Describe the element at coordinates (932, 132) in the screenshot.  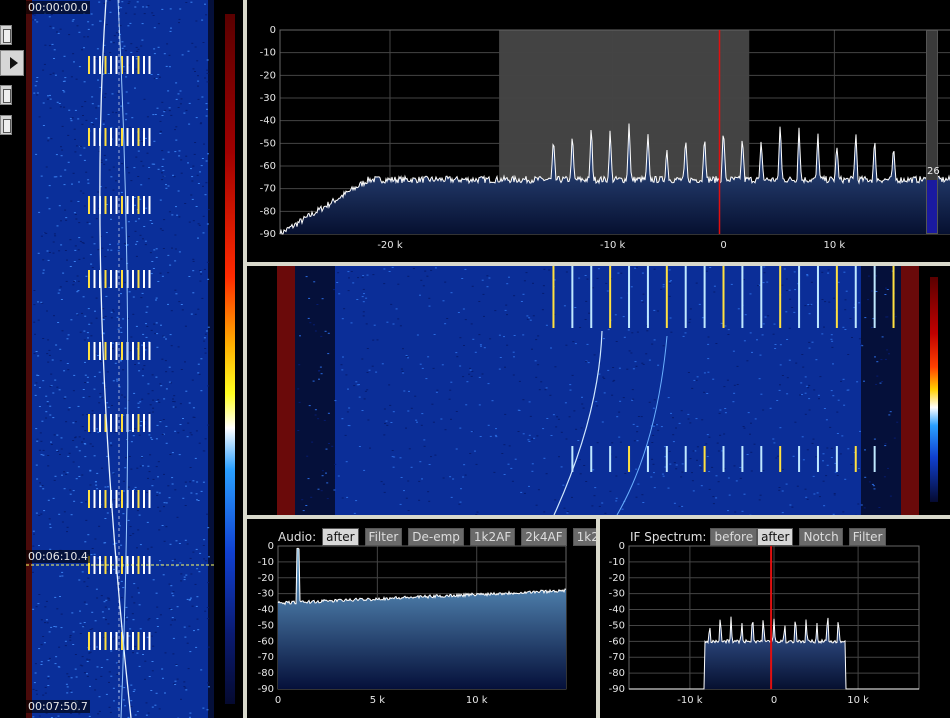
I see `squelch-bar` at that location.